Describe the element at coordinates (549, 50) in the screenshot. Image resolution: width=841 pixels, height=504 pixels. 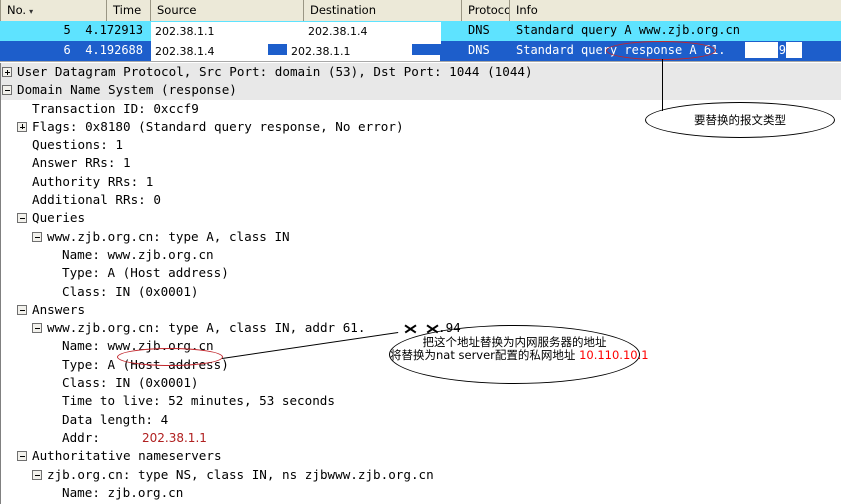
I see `packet-row-6-info-prefix: Standard` at that location.